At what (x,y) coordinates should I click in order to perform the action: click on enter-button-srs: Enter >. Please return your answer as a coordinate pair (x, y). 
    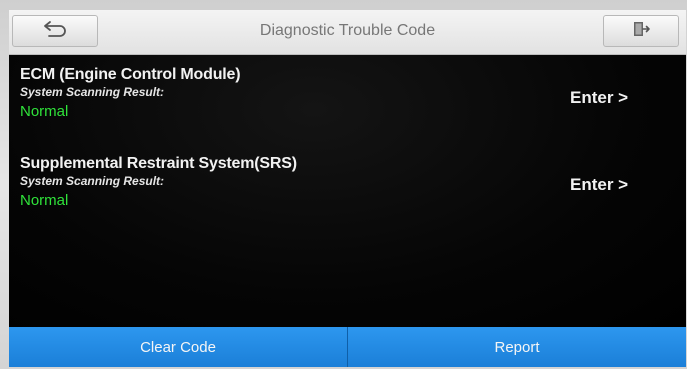
    Looking at the image, I should click on (599, 185).